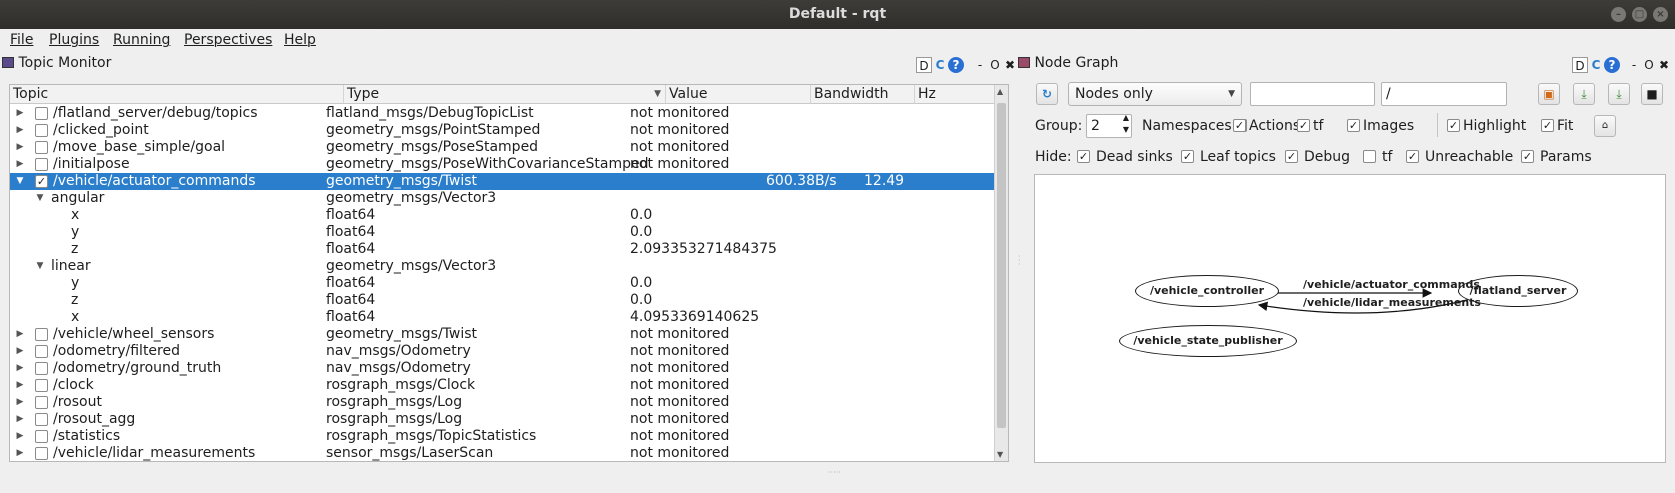 The image size is (1675, 493). Describe the element at coordinates (738, 94) in the screenshot. I see `col-value: Value` at that location.